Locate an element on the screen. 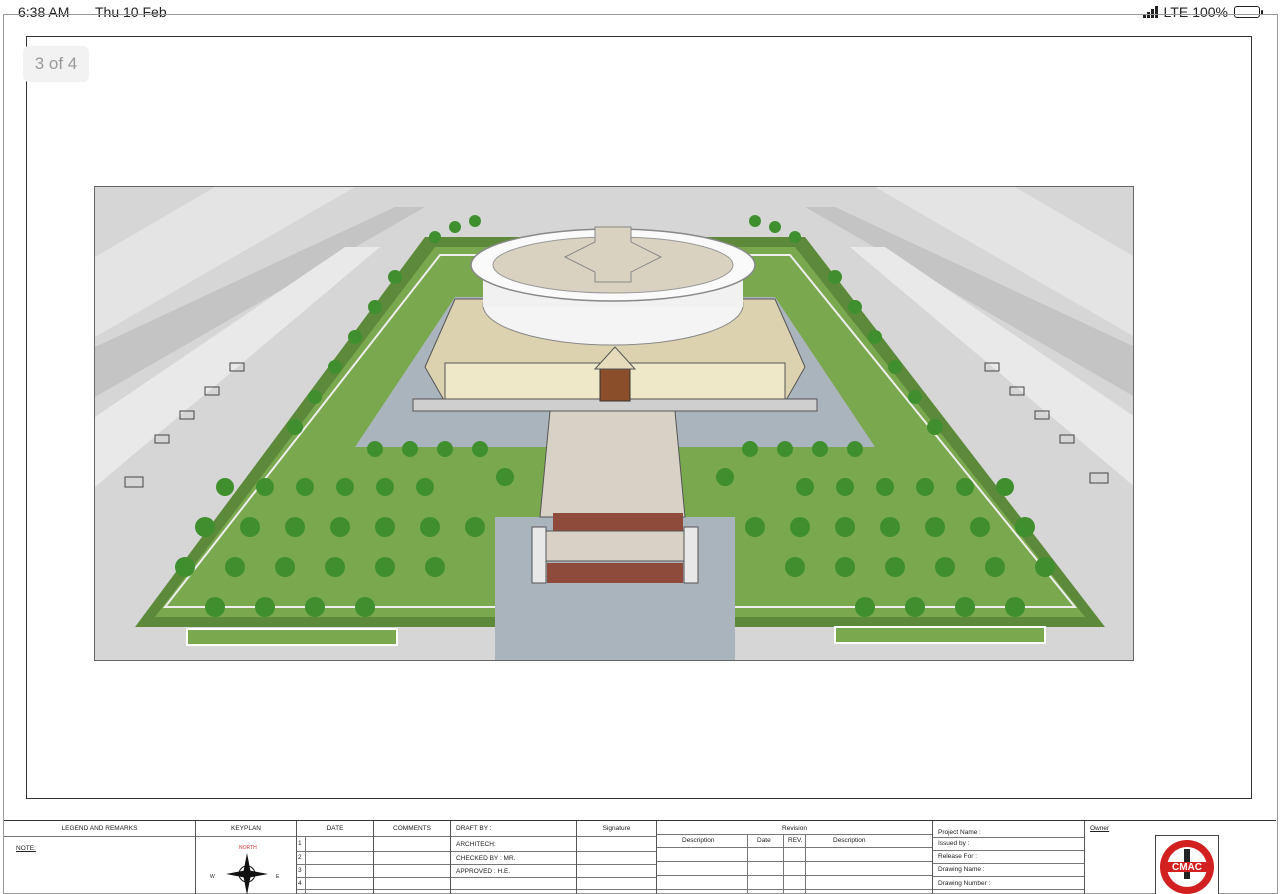 This screenshot has height=894, width=1280. date-header: DATE is located at coordinates (335, 828).